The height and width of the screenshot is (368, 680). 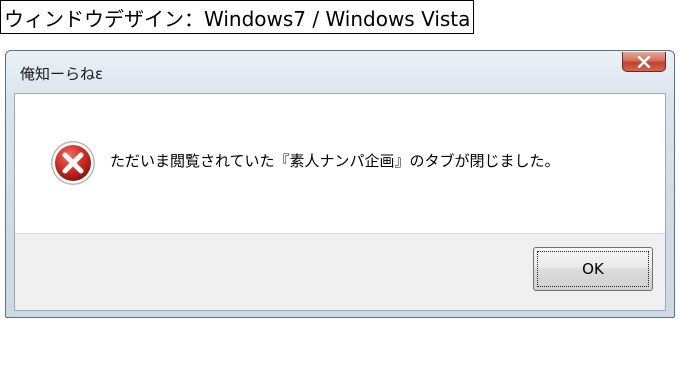 What do you see at coordinates (73, 163) in the screenshot?
I see `error-icon` at bounding box center [73, 163].